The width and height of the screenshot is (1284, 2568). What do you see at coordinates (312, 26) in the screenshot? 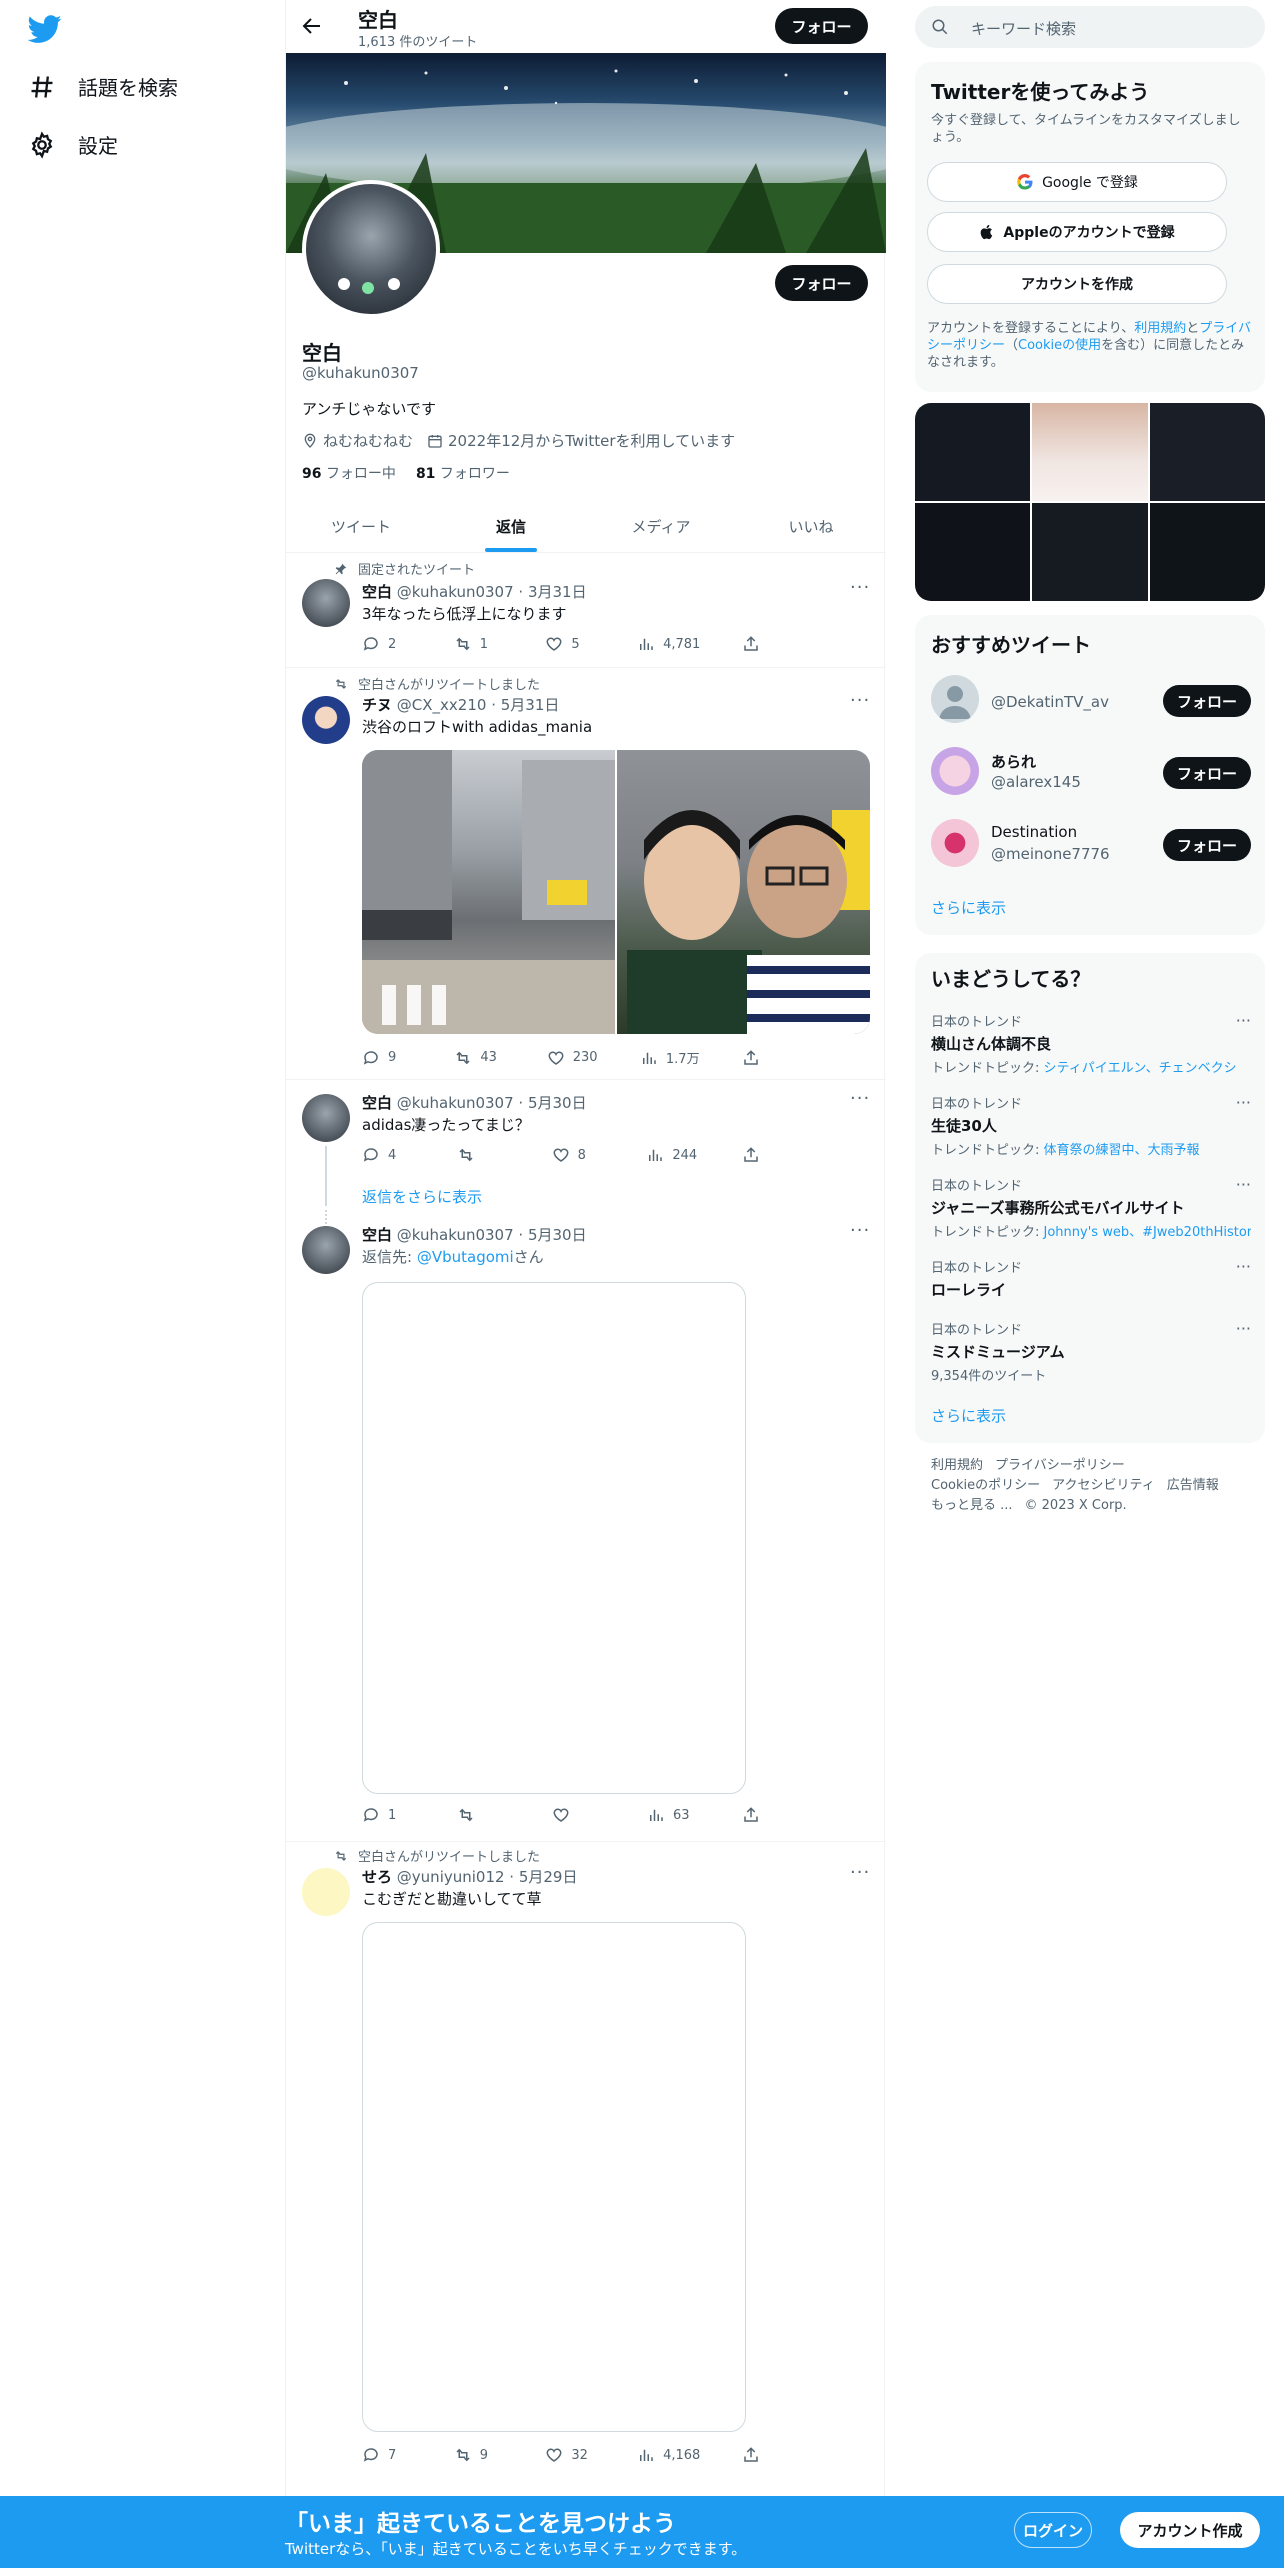
I see `back-arrow-icon` at bounding box center [312, 26].